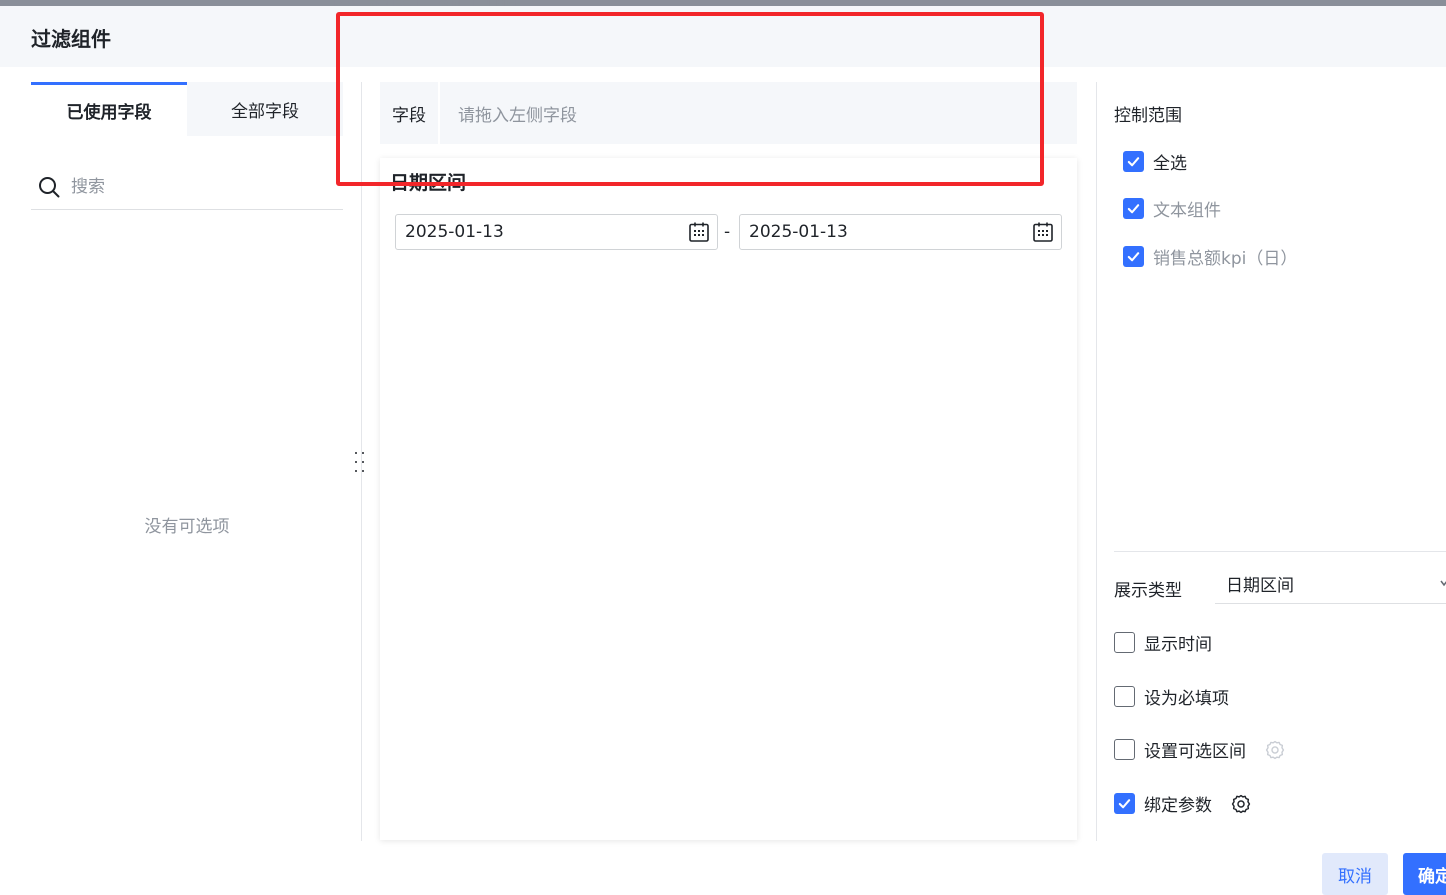  I want to click on empty-state-text: 没有可选项, so click(187, 527).